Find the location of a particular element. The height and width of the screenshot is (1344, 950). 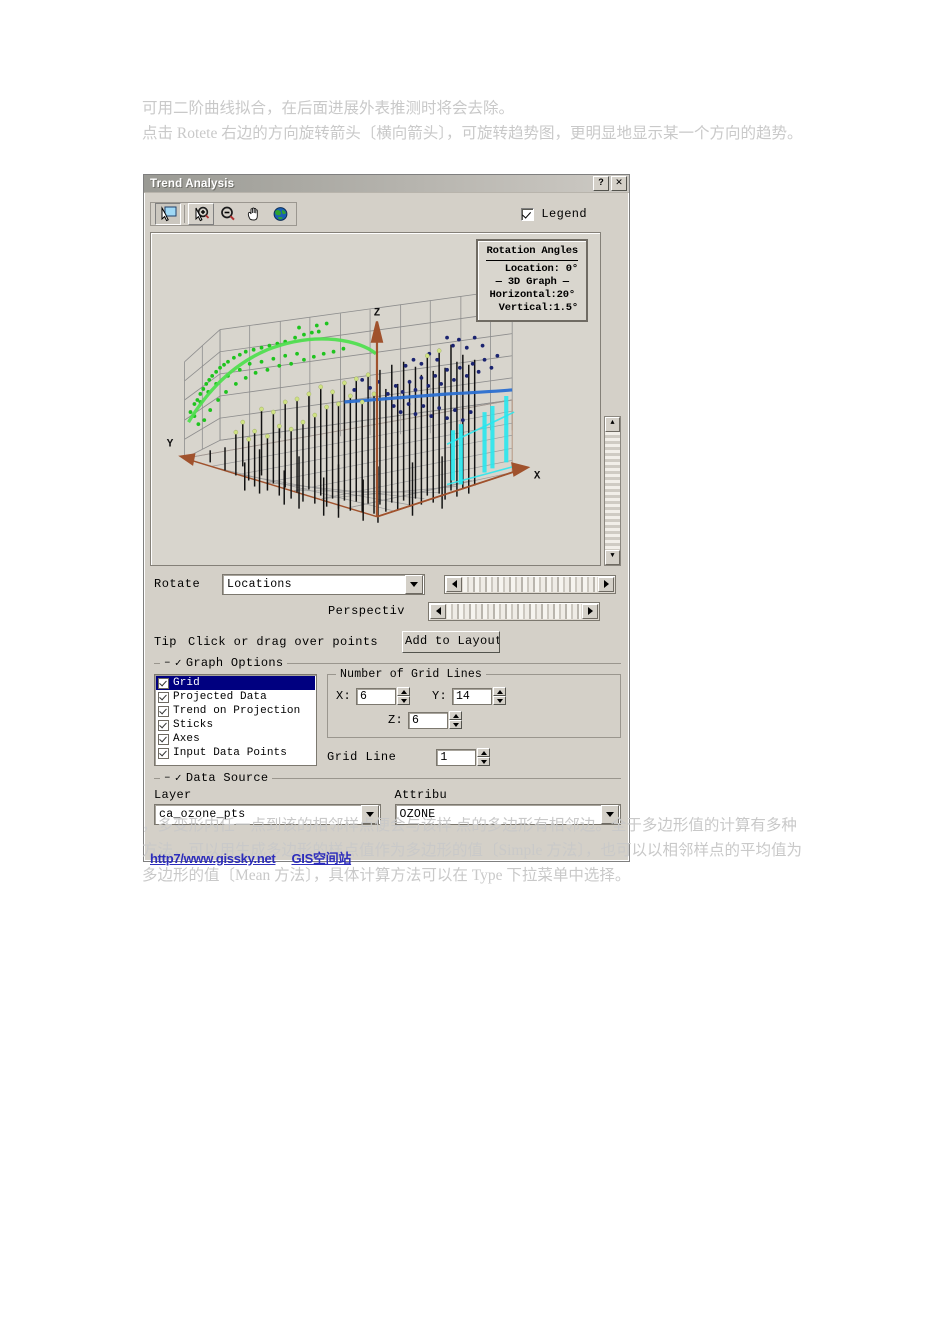

grid-x-input: 6 is located at coordinates (376, 696).